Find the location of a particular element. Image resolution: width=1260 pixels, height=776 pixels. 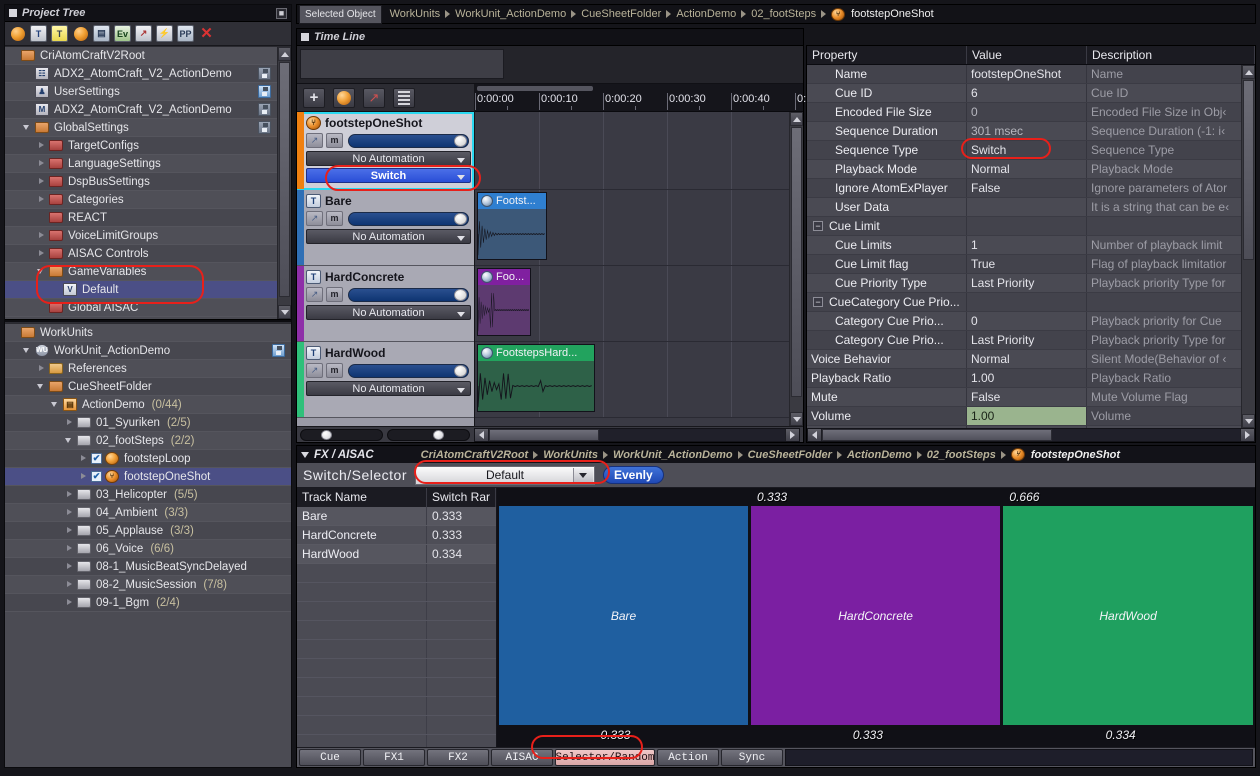

tree-item-checkbox: ✔ is located at coordinates (96, 476).